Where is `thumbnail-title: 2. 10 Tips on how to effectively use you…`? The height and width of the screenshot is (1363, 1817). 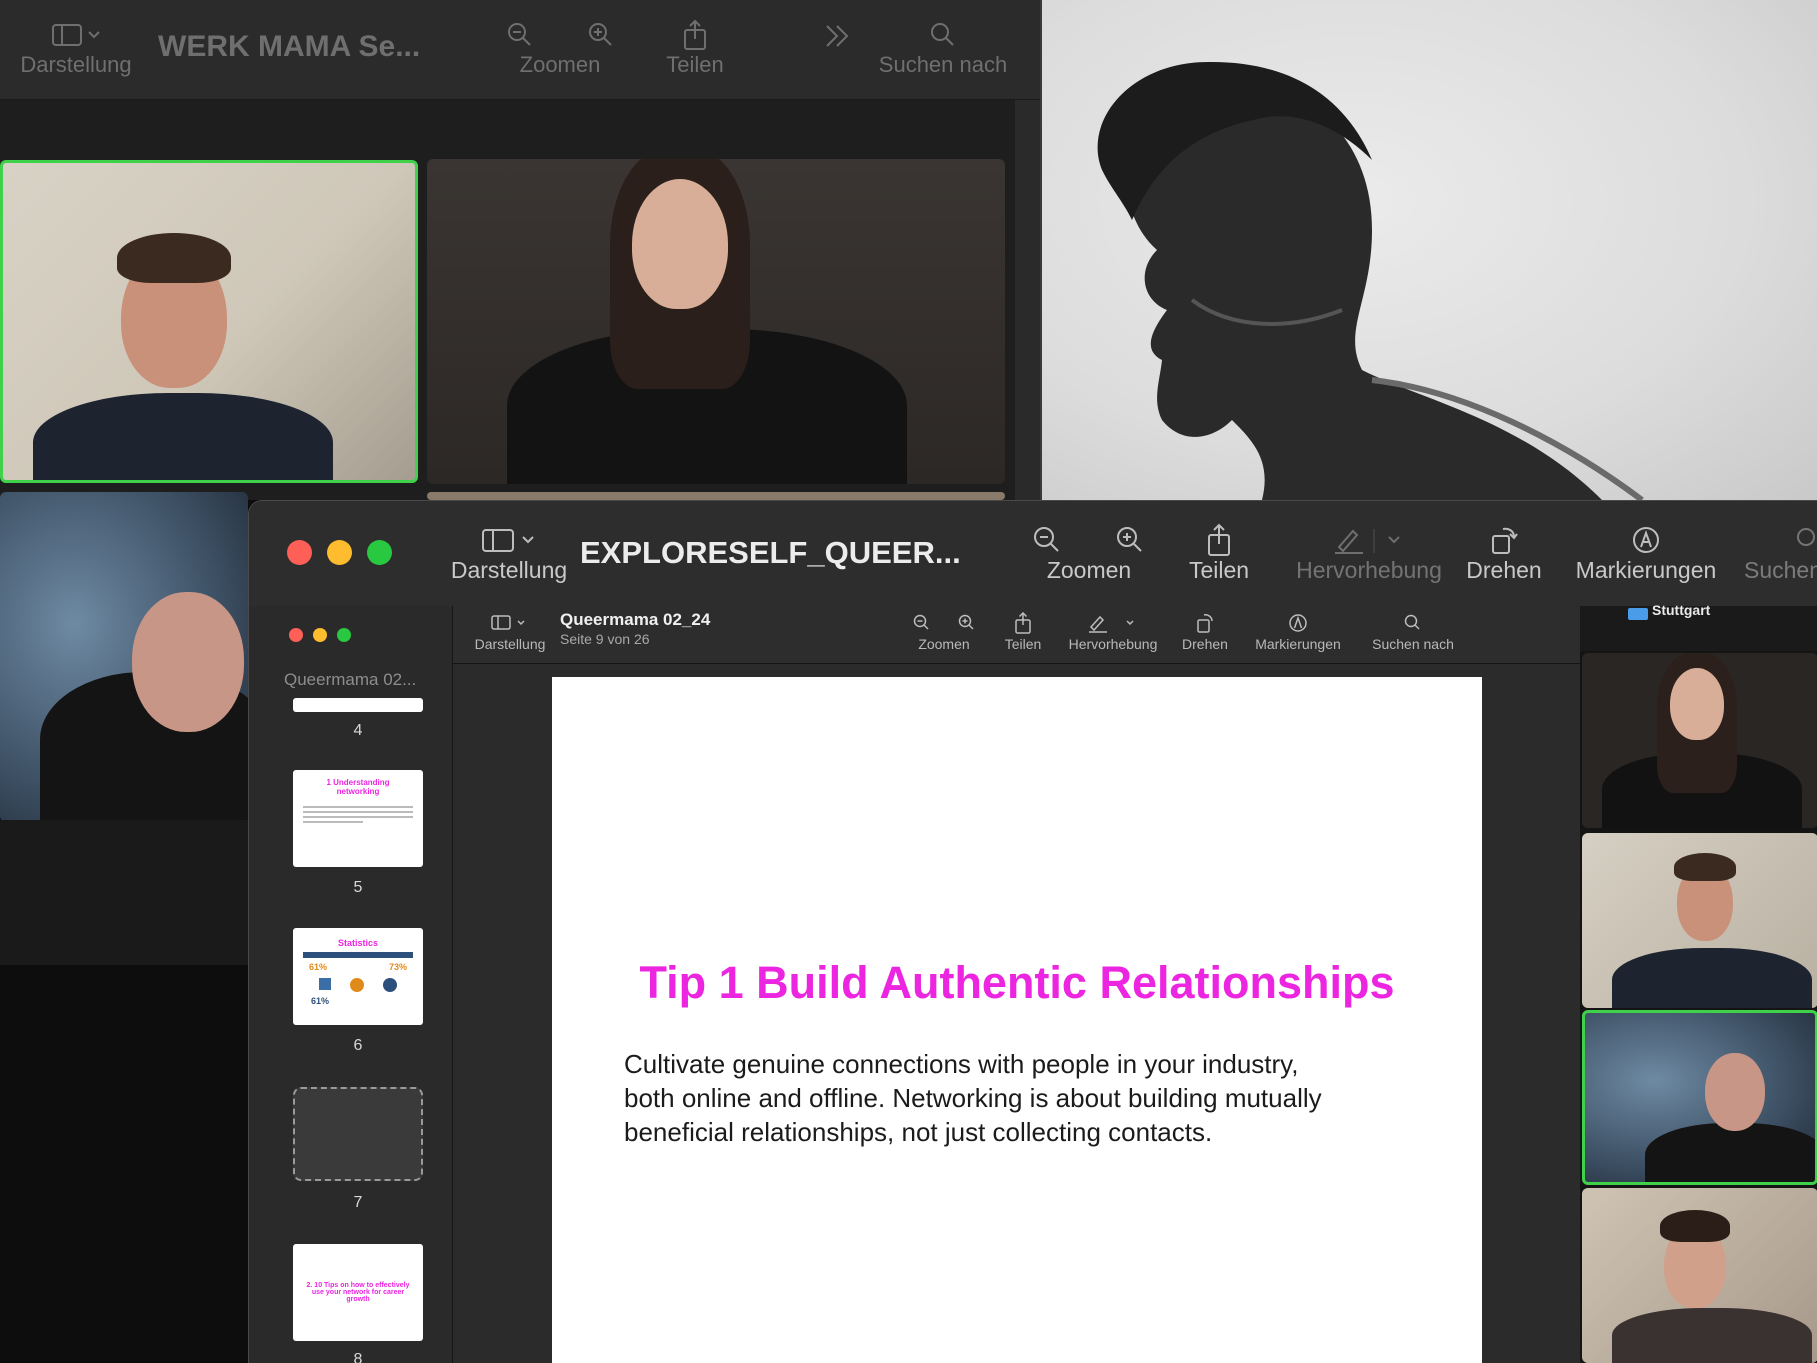 thumbnail-title: 2. 10 Tips on how to effectively use you… is located at coordinates (358, 1292).